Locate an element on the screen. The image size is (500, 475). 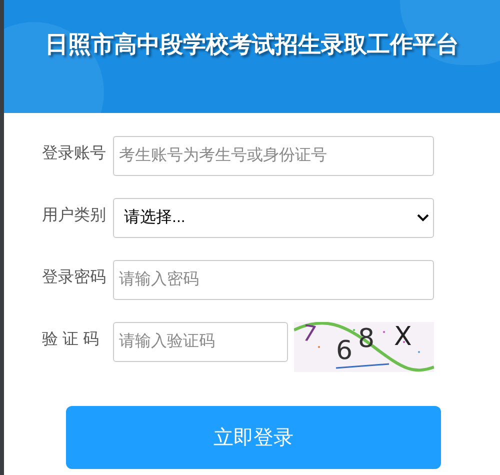
field-label: 登录账号 is located at coordinates (74, 154).